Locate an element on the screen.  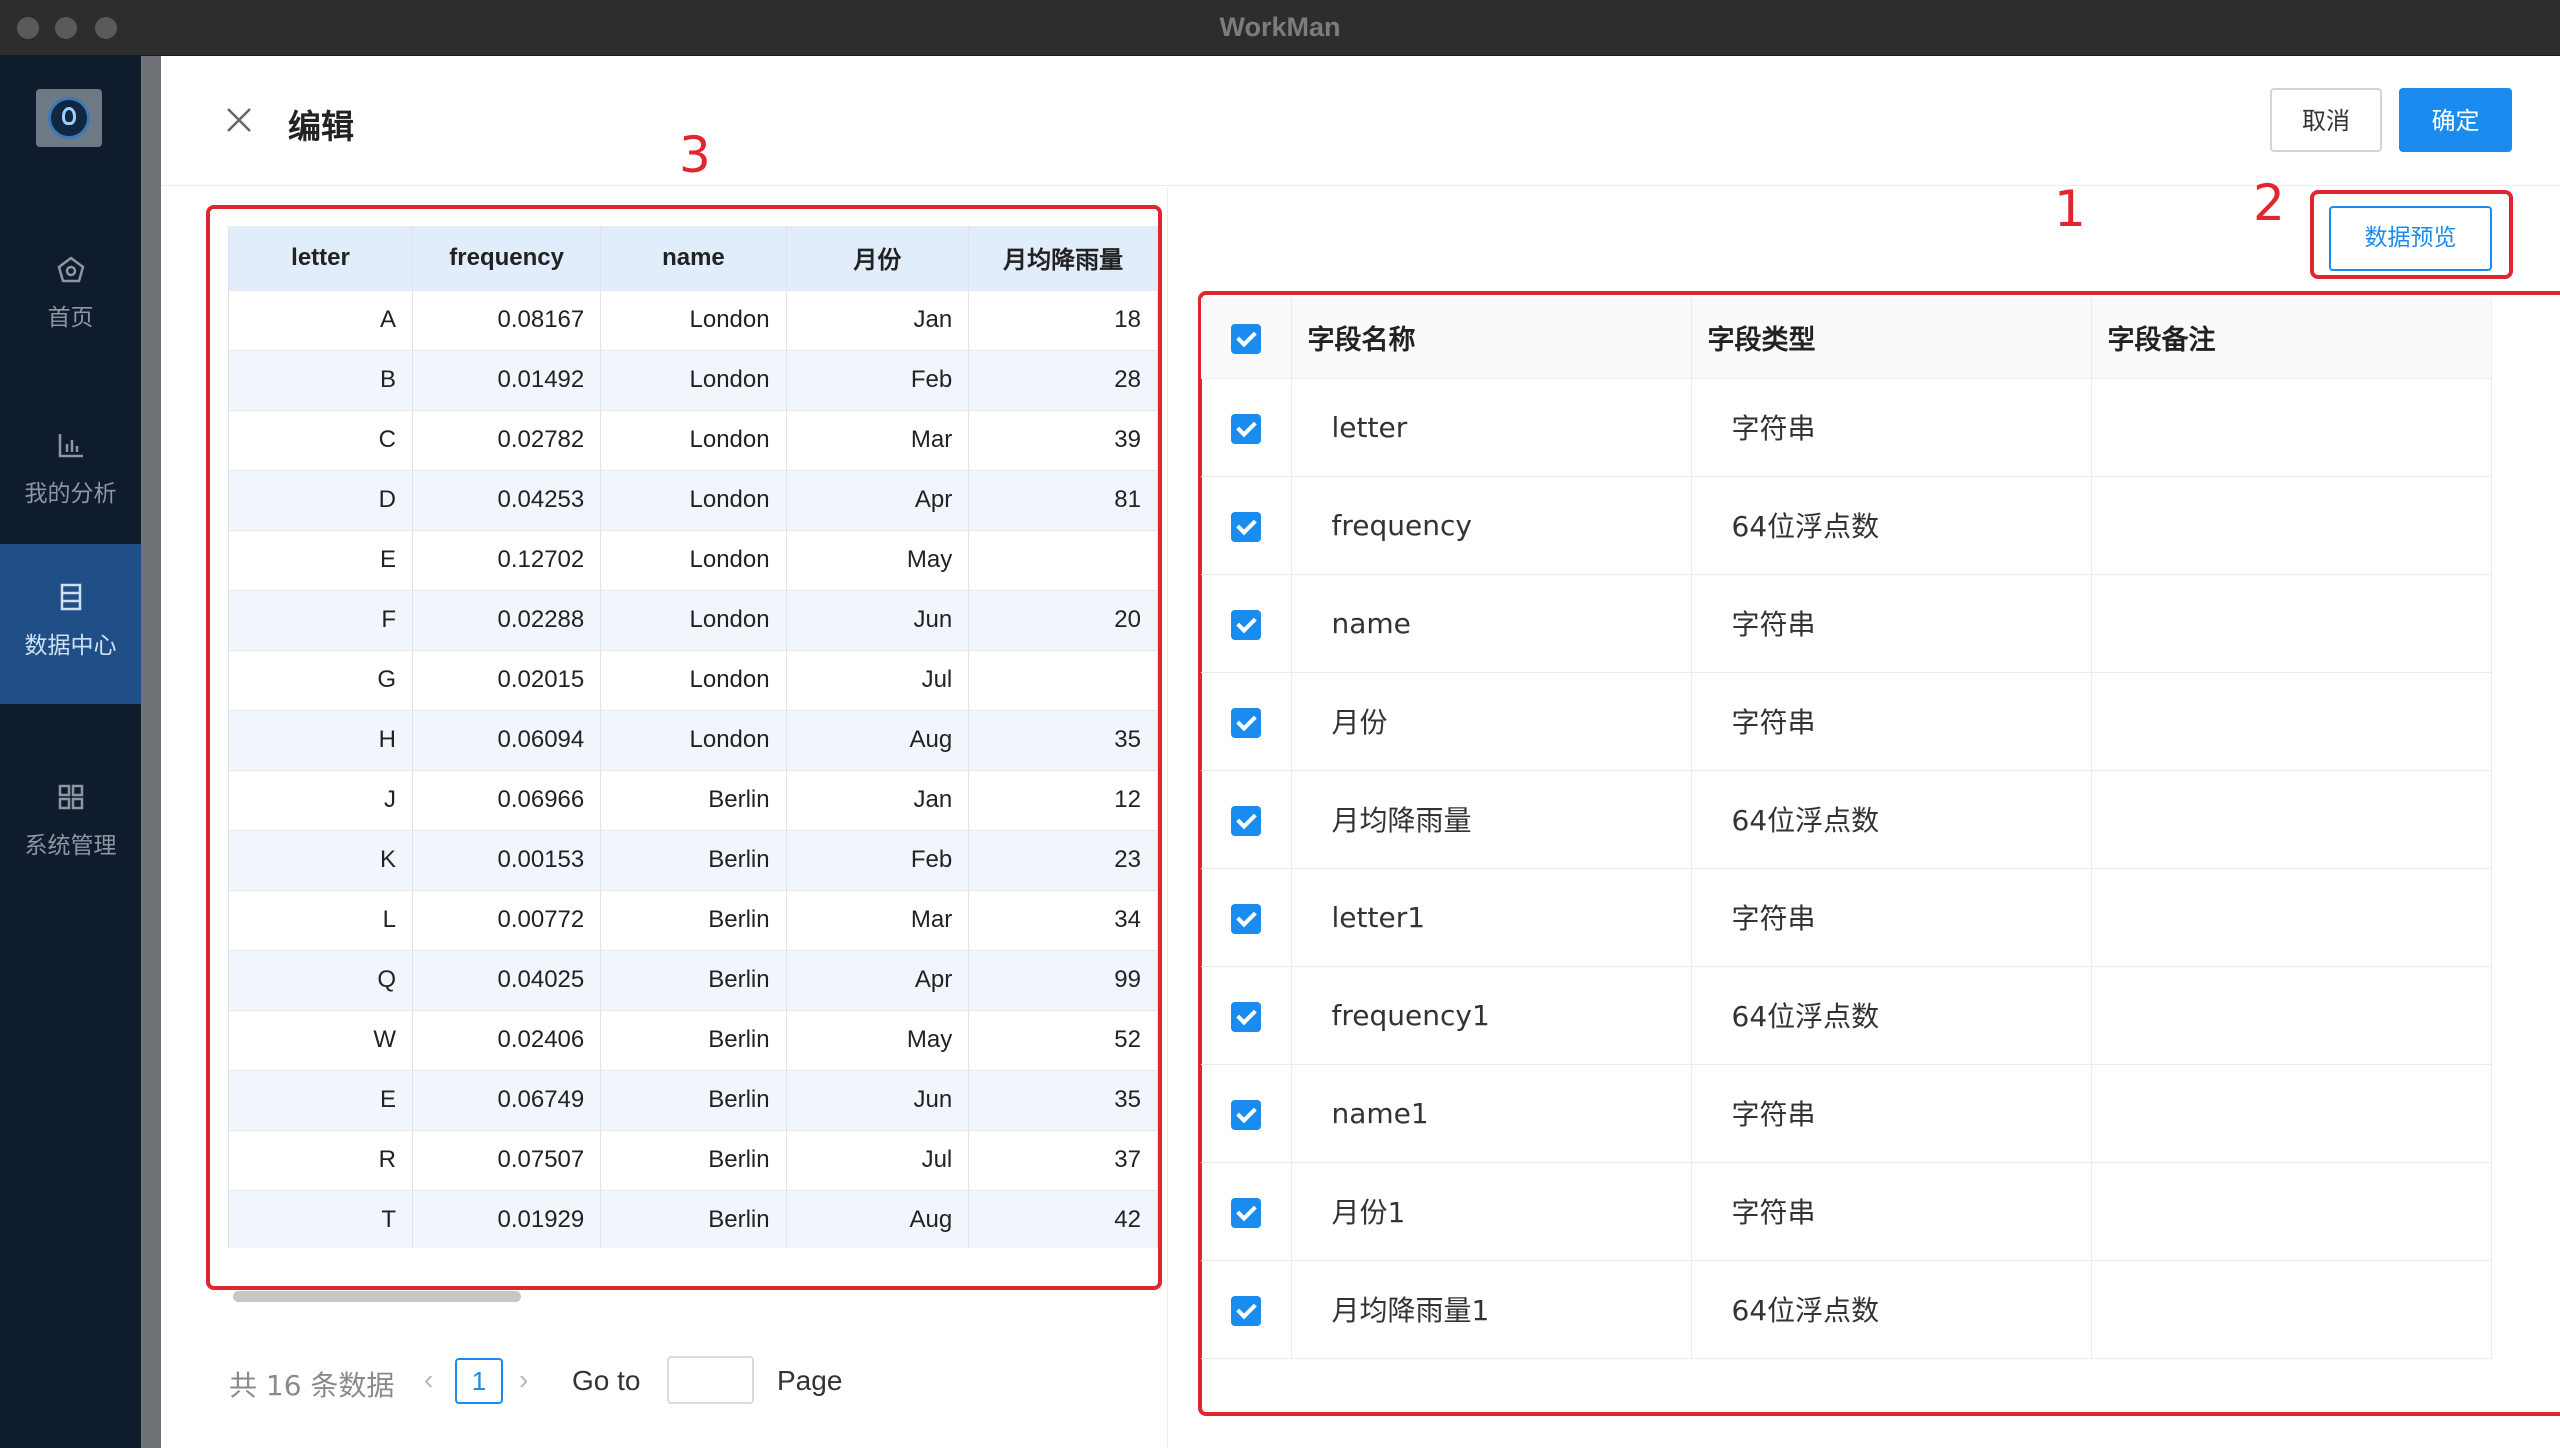
table-cell: 0.06749 is located at coordinates (507, 1100).